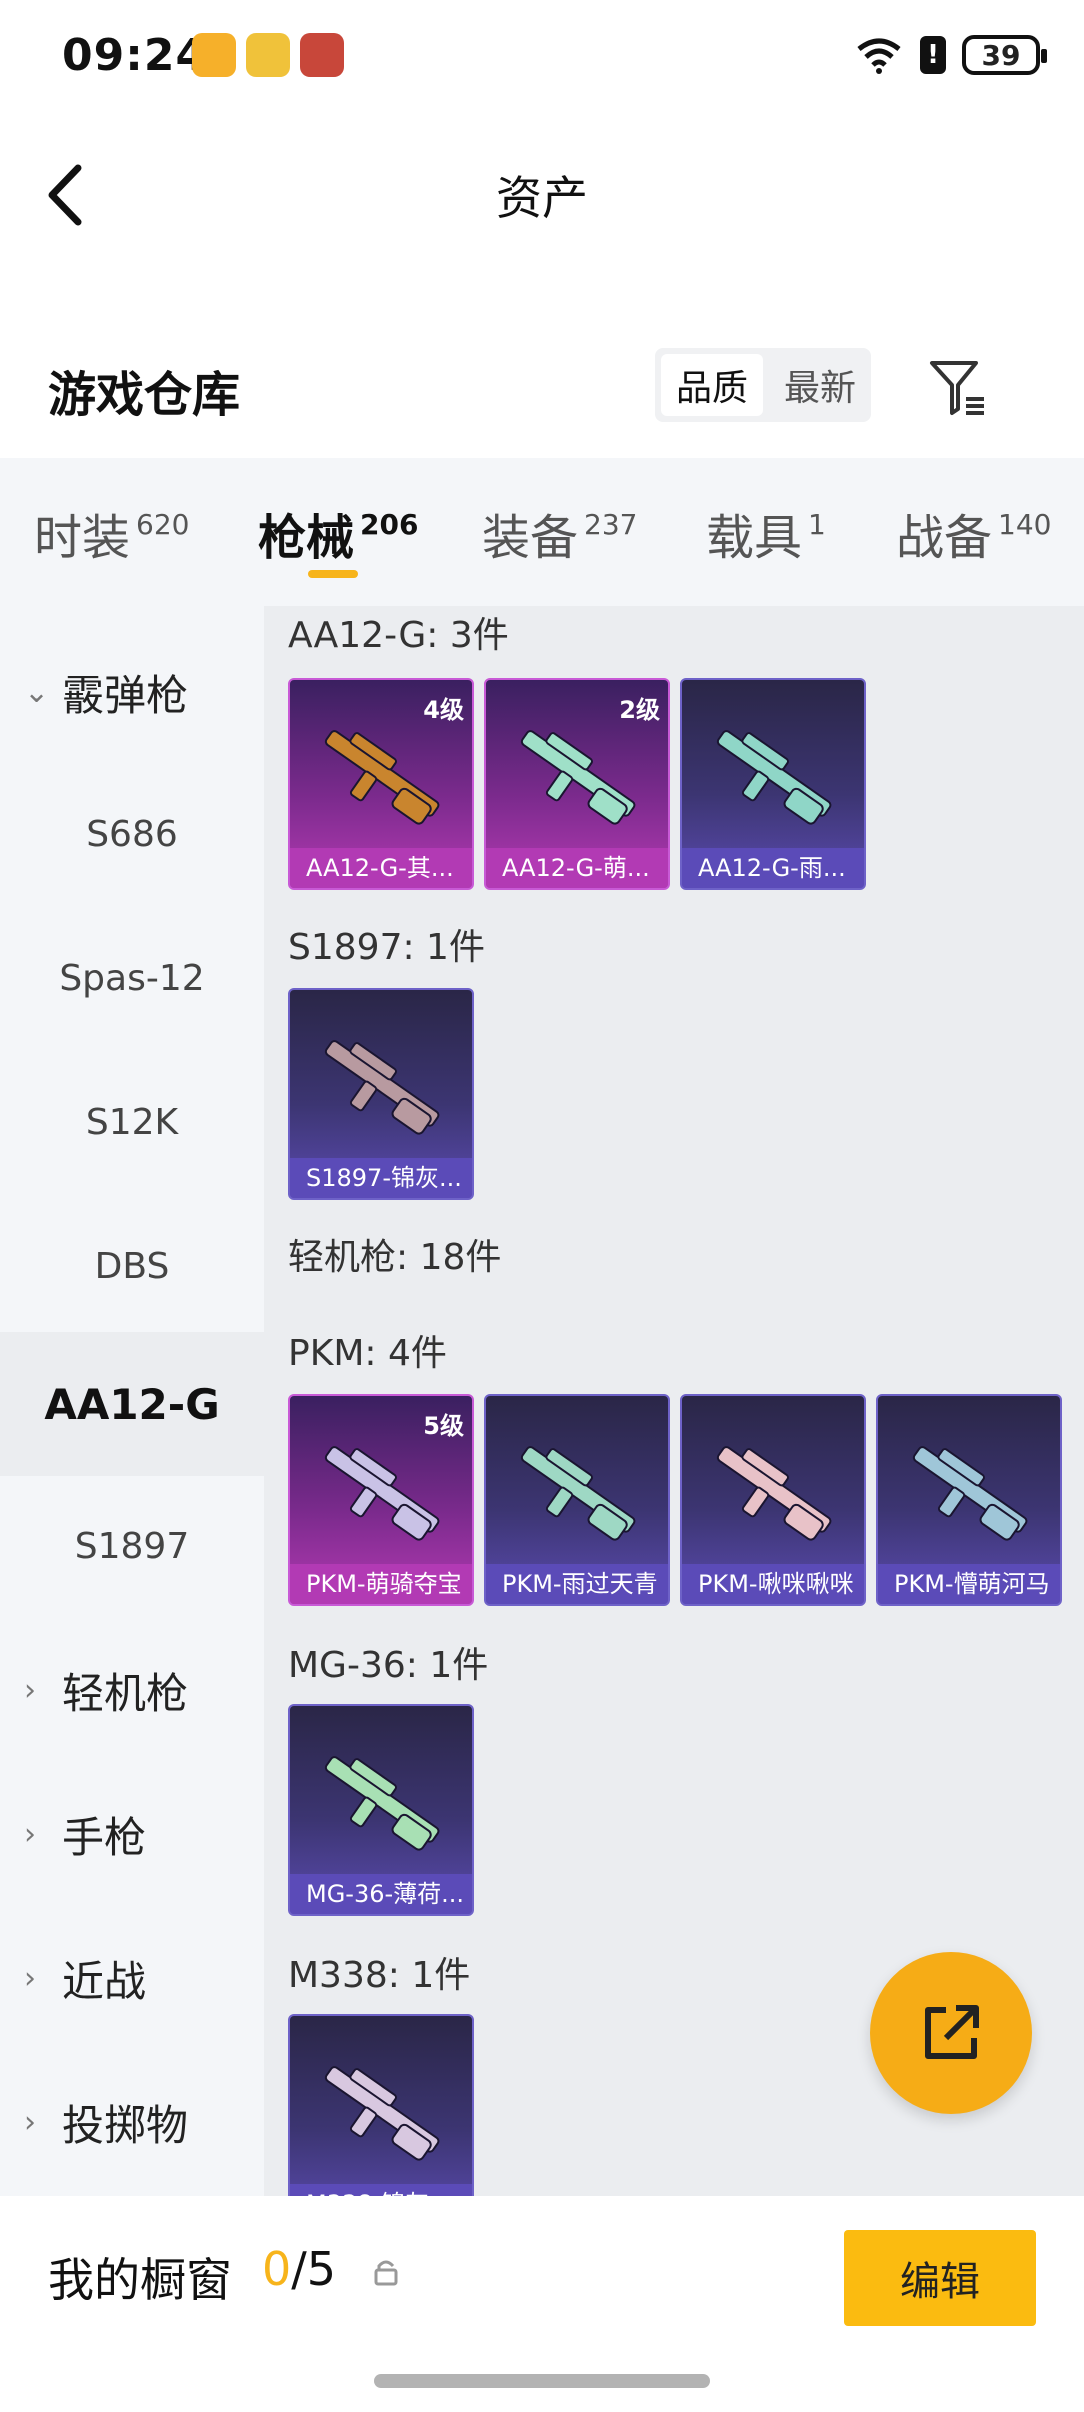 This screenshot has width=1084, height=2412. Describe the element at coordinates (542, 55) in the screenshot. I see `status-bar: 09:24 ! 39` at that location.